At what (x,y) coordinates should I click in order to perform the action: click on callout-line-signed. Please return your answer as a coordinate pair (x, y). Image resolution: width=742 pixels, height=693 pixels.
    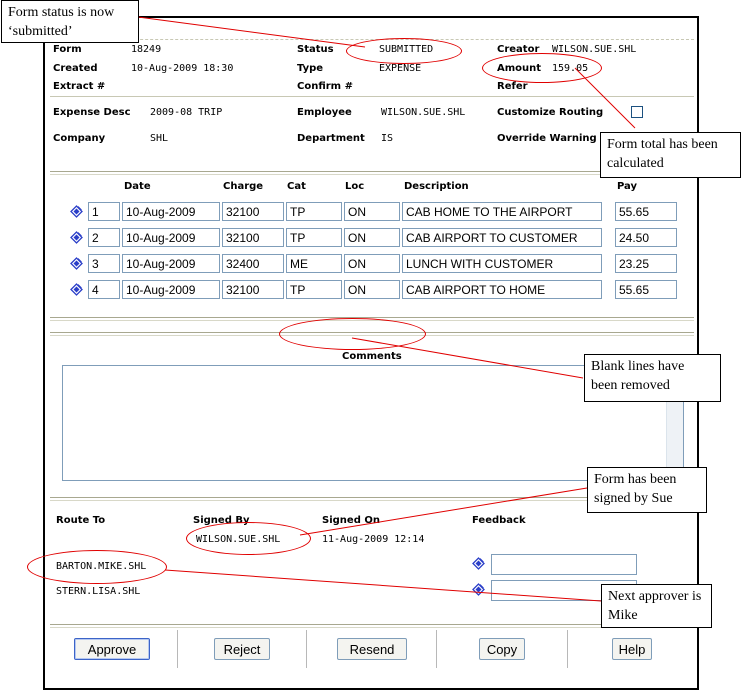
    Looking at the image, I should click on (443, 511).